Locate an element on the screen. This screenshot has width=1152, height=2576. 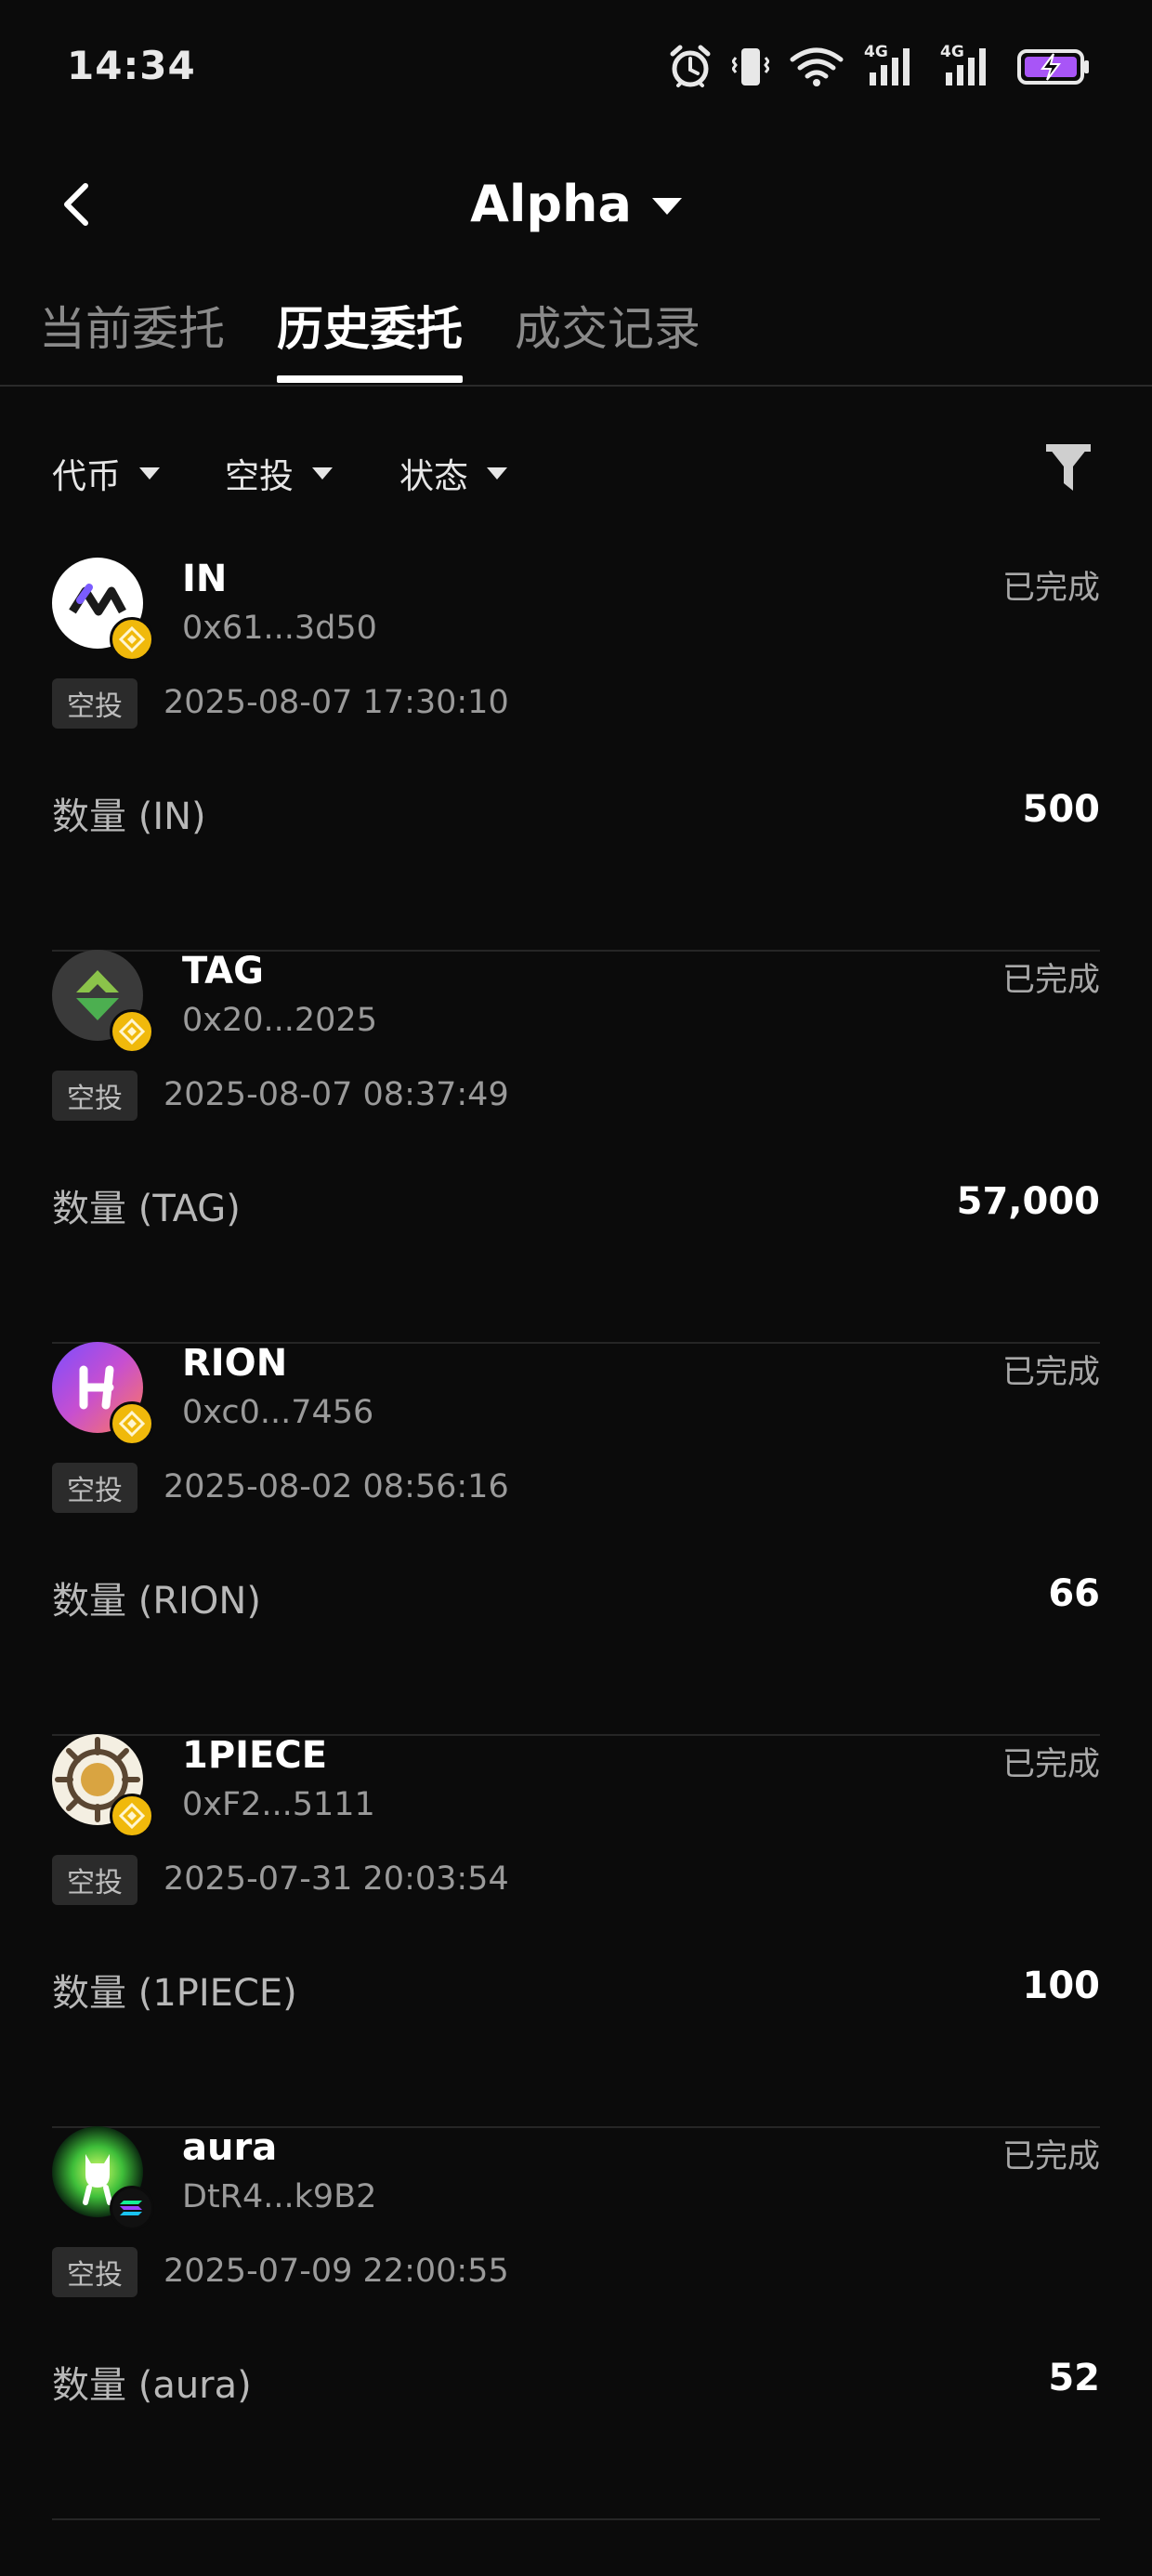
quantity-value: 52 is located at coordinates (1074, 2378).